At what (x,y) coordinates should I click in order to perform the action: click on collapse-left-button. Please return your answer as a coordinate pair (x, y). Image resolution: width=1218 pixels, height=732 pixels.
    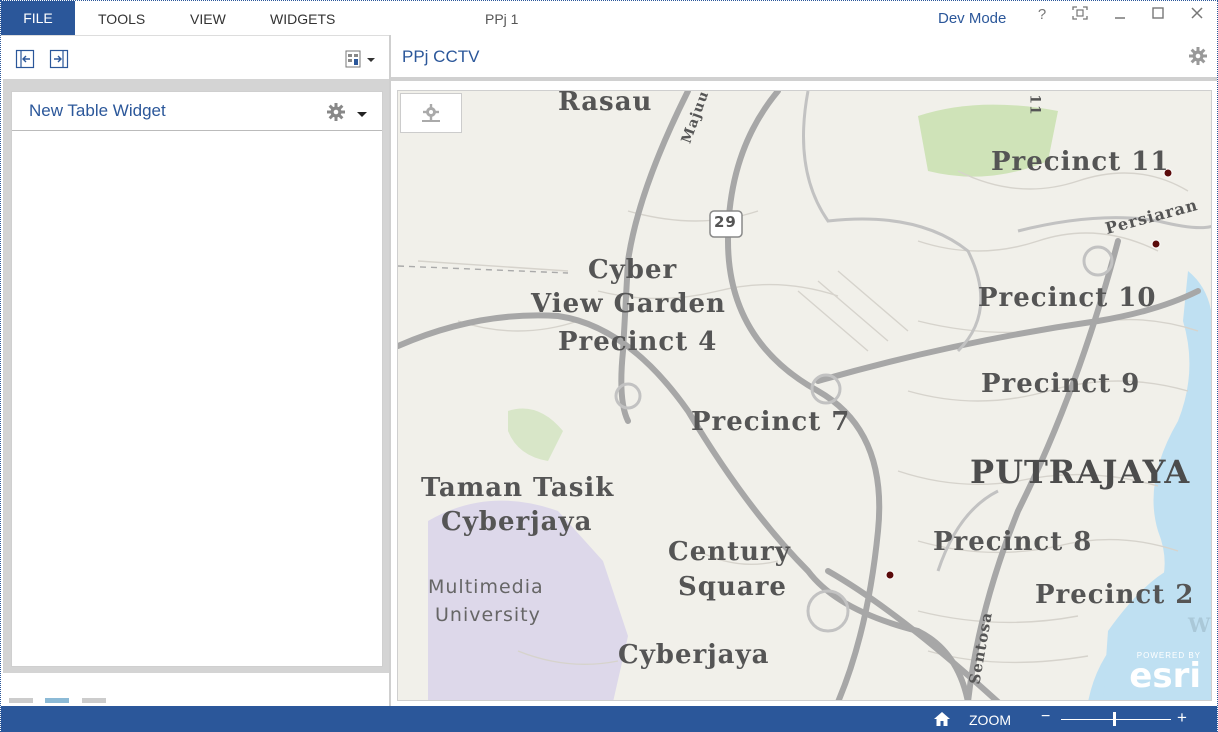
    Looking at the image, I should click on (25, 59).